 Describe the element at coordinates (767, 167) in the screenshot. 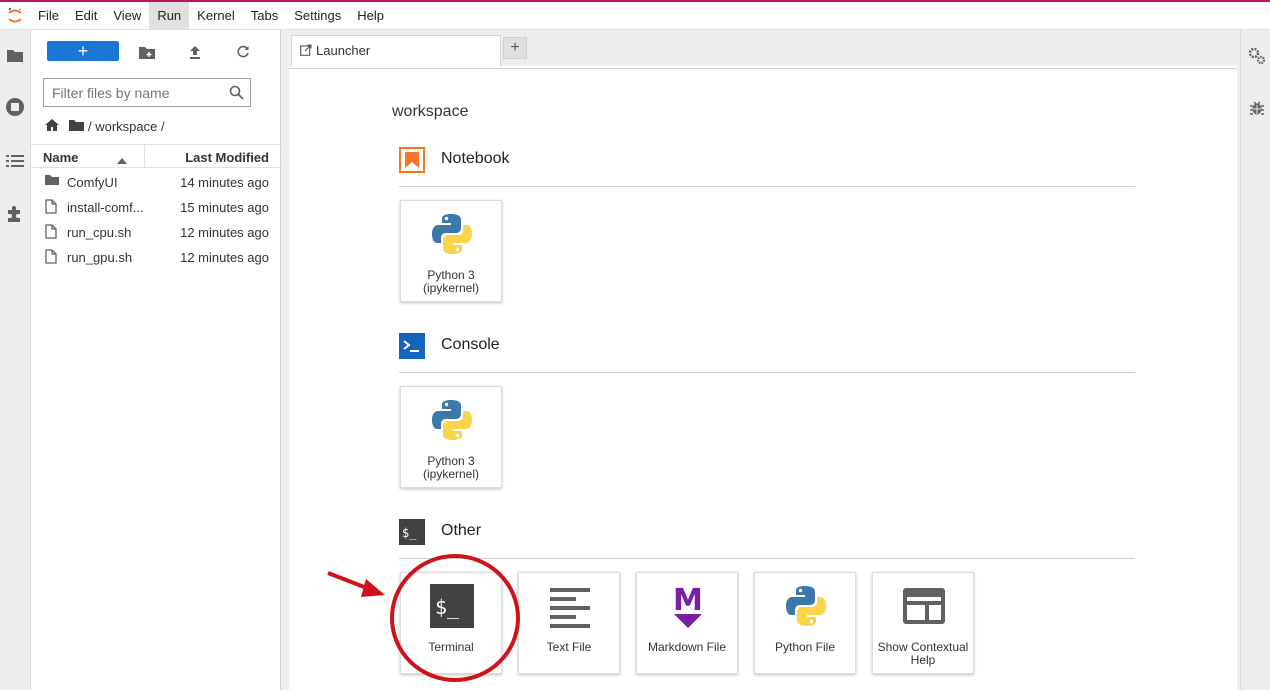

I see `section-notebook: Notebook` at that location.